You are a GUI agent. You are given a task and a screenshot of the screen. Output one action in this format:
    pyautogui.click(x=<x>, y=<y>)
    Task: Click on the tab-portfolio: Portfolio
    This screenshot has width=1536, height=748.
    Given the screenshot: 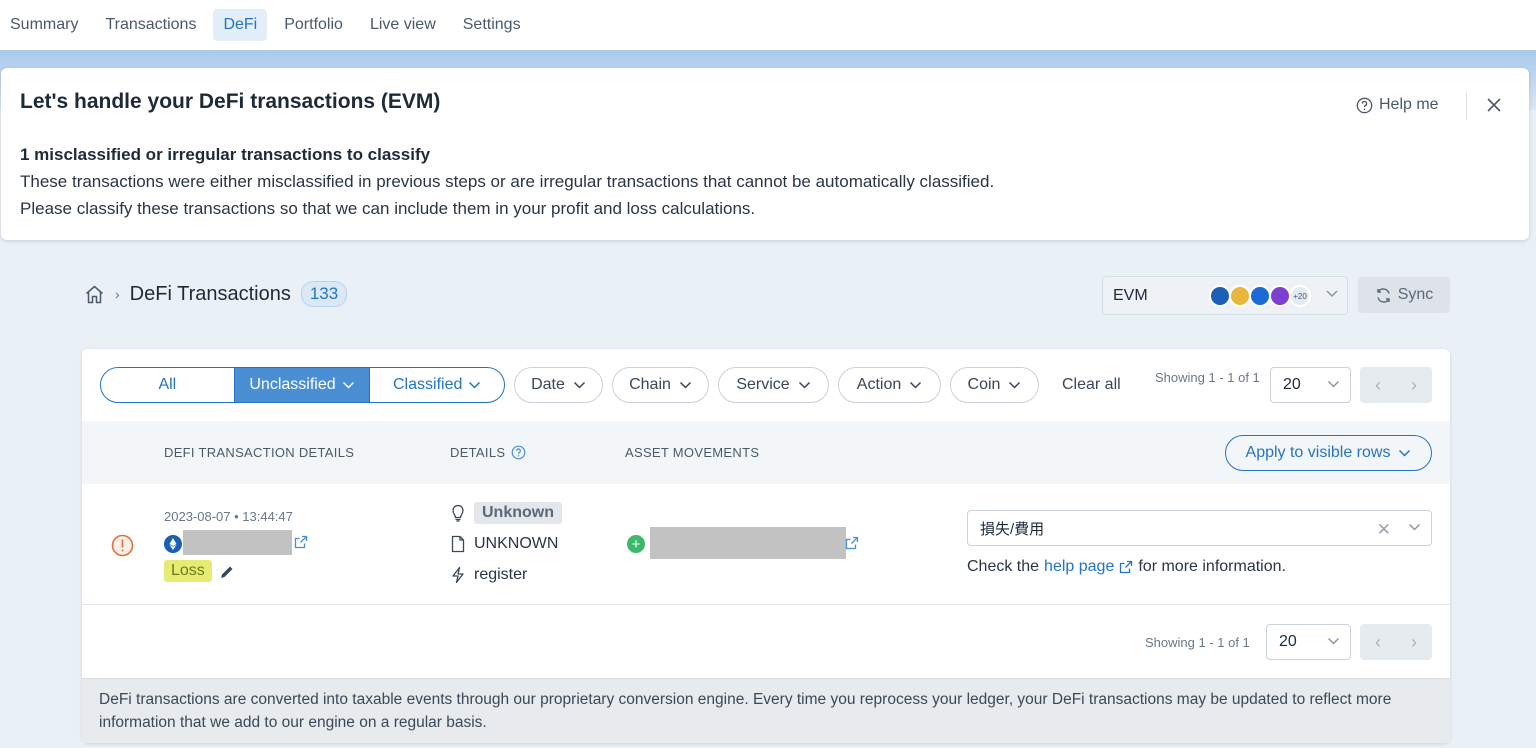 What is the action you would take?
    pyautogui.click(x=313, y=25)
    